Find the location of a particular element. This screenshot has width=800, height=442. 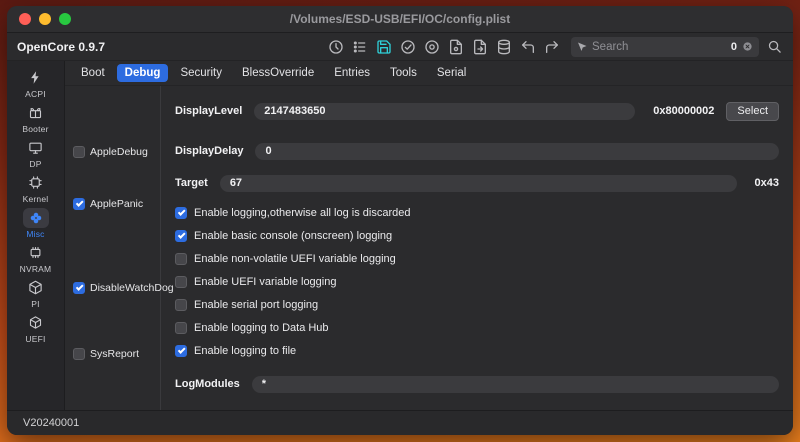

sysreport-checkbox-row: SysReport is located at coordinates (106, 354).